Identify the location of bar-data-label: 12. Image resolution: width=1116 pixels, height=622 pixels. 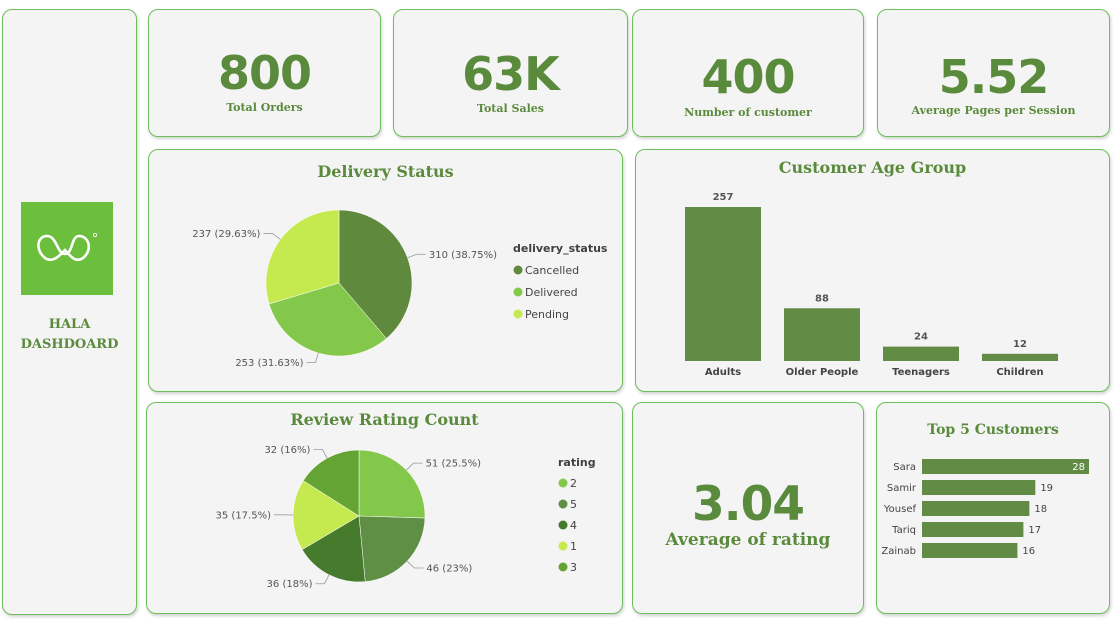
(1020, 344).